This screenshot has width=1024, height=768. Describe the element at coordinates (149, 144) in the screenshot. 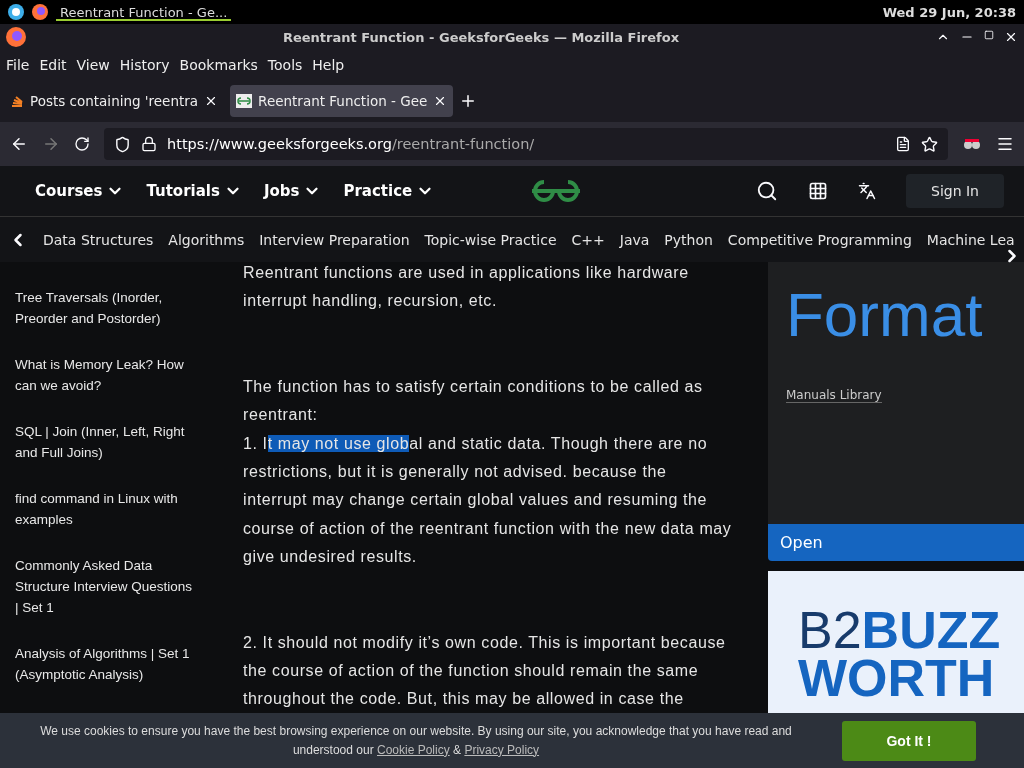

I see `lock-icon` at that location.